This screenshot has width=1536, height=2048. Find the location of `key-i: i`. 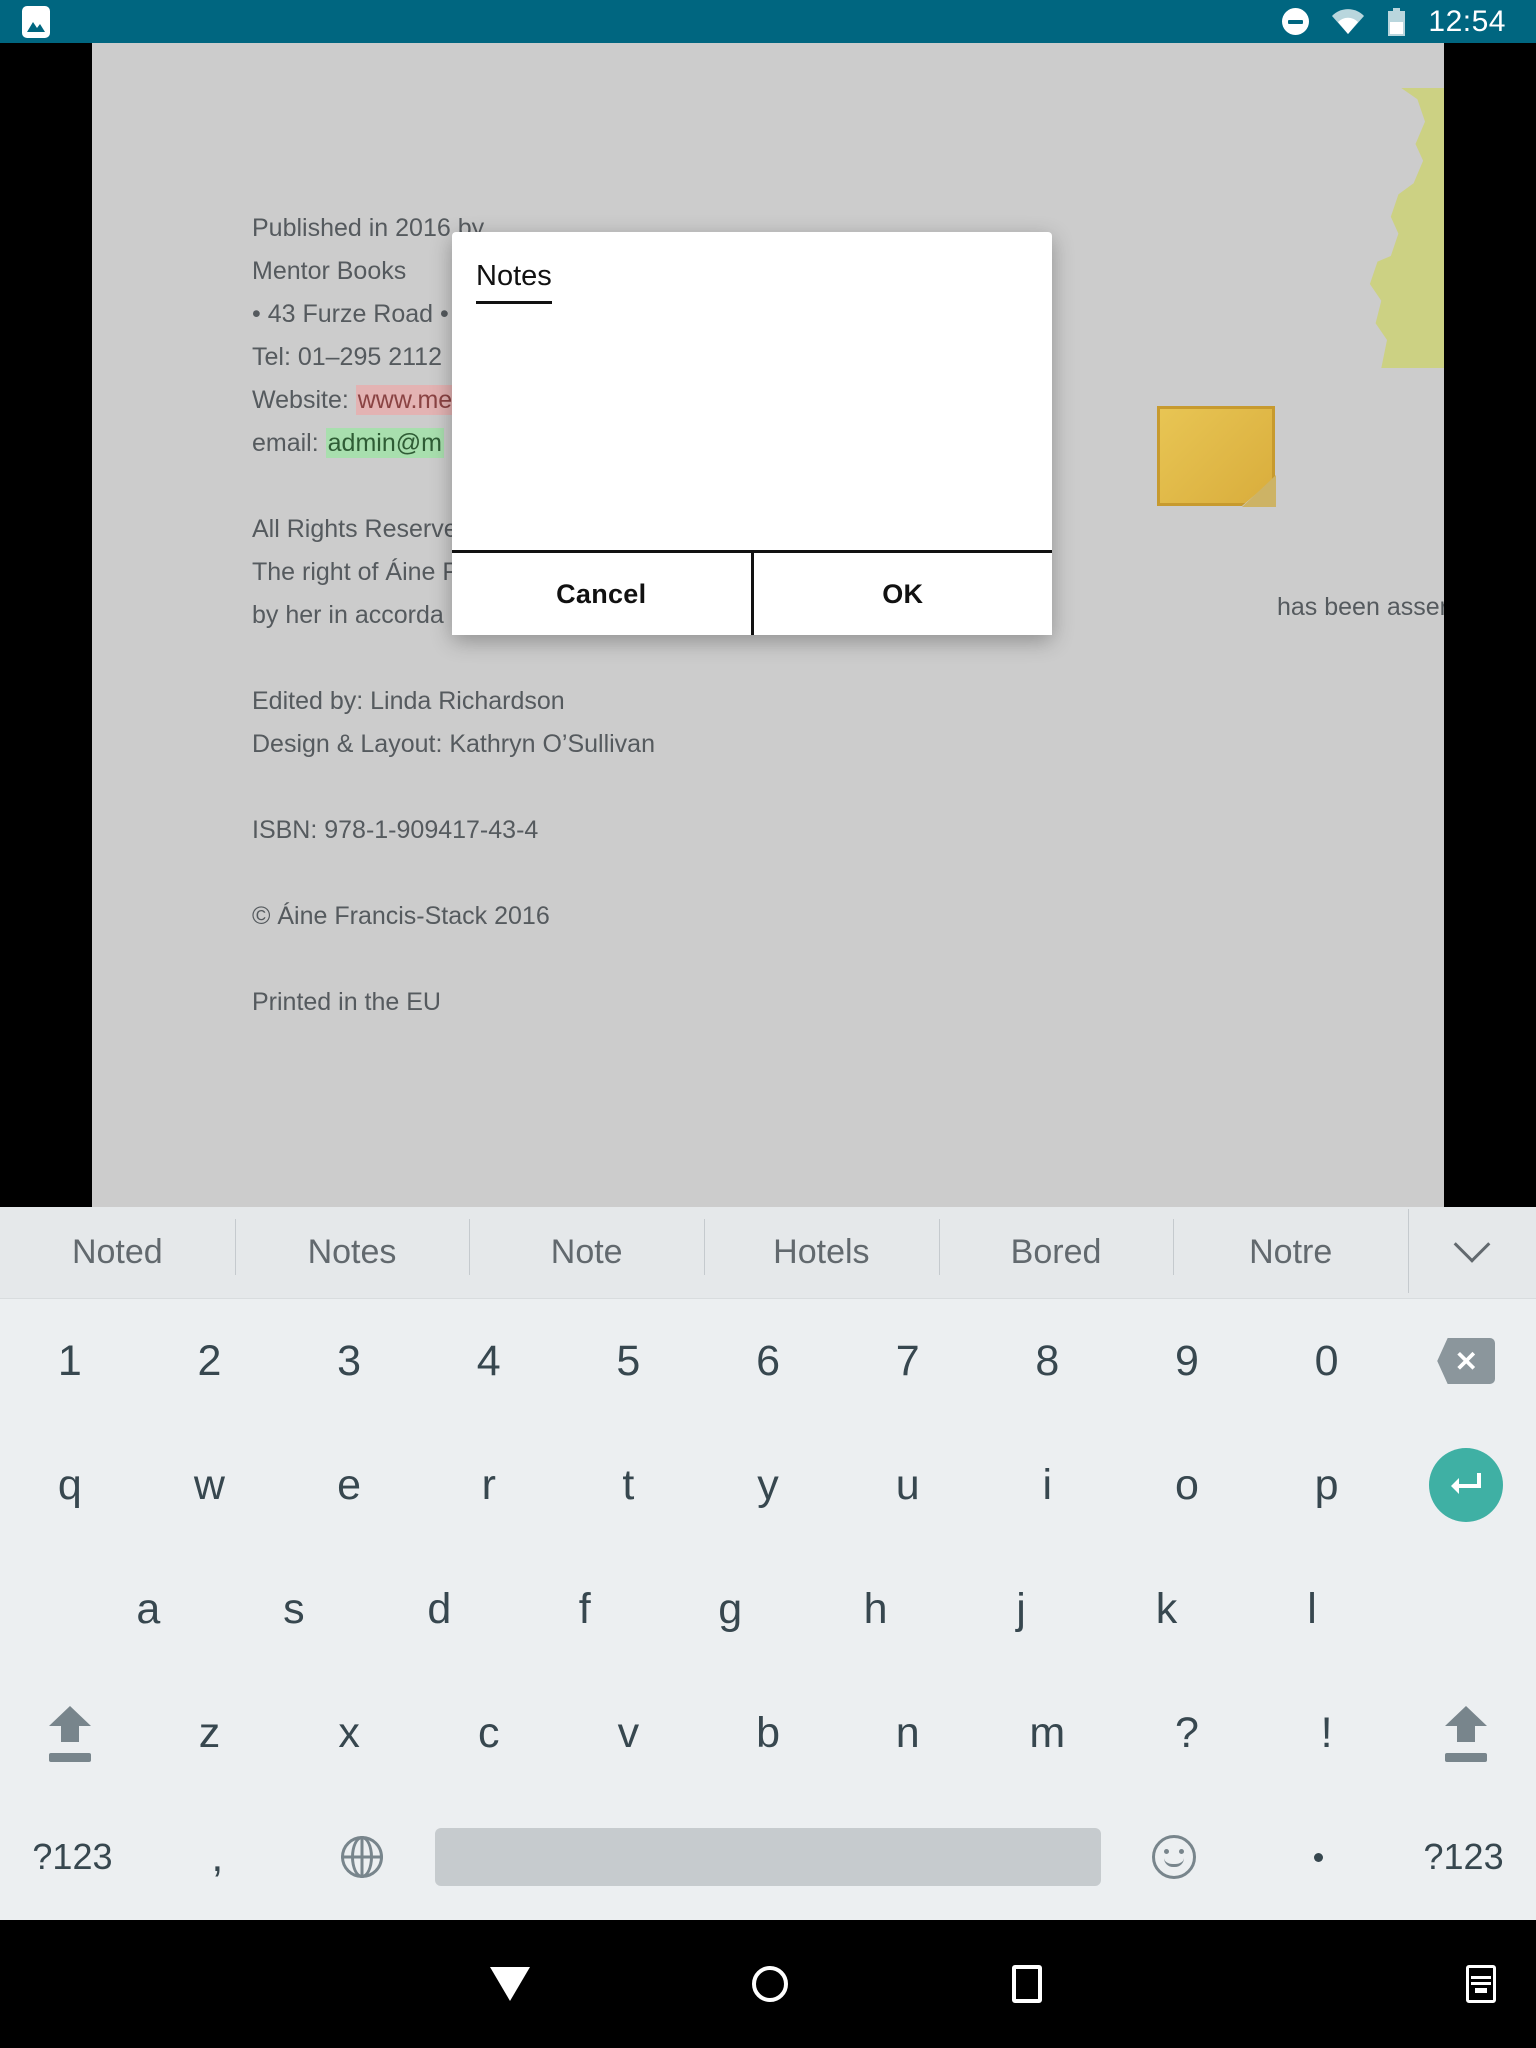

key-i: i is located at coordinates (1047, 1485).